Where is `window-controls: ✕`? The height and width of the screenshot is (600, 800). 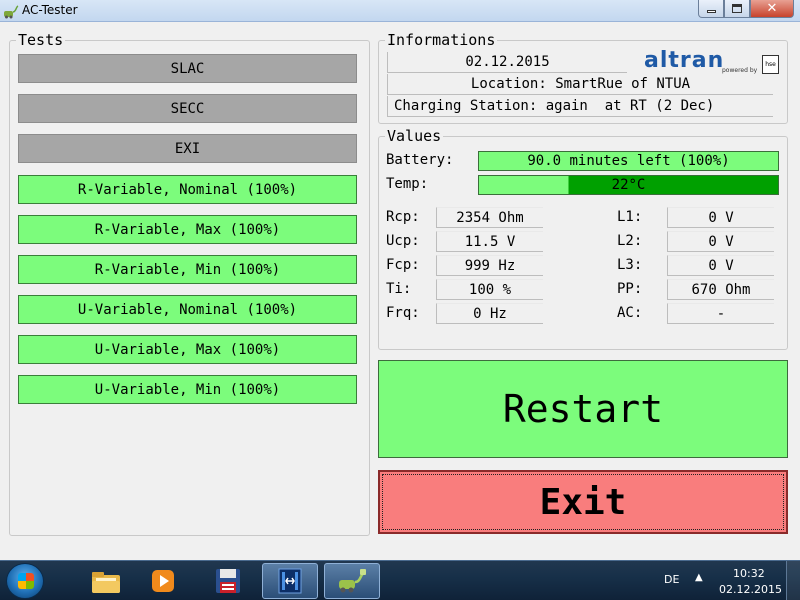
window-controls: ✕ is located at coordinates (746, 9).